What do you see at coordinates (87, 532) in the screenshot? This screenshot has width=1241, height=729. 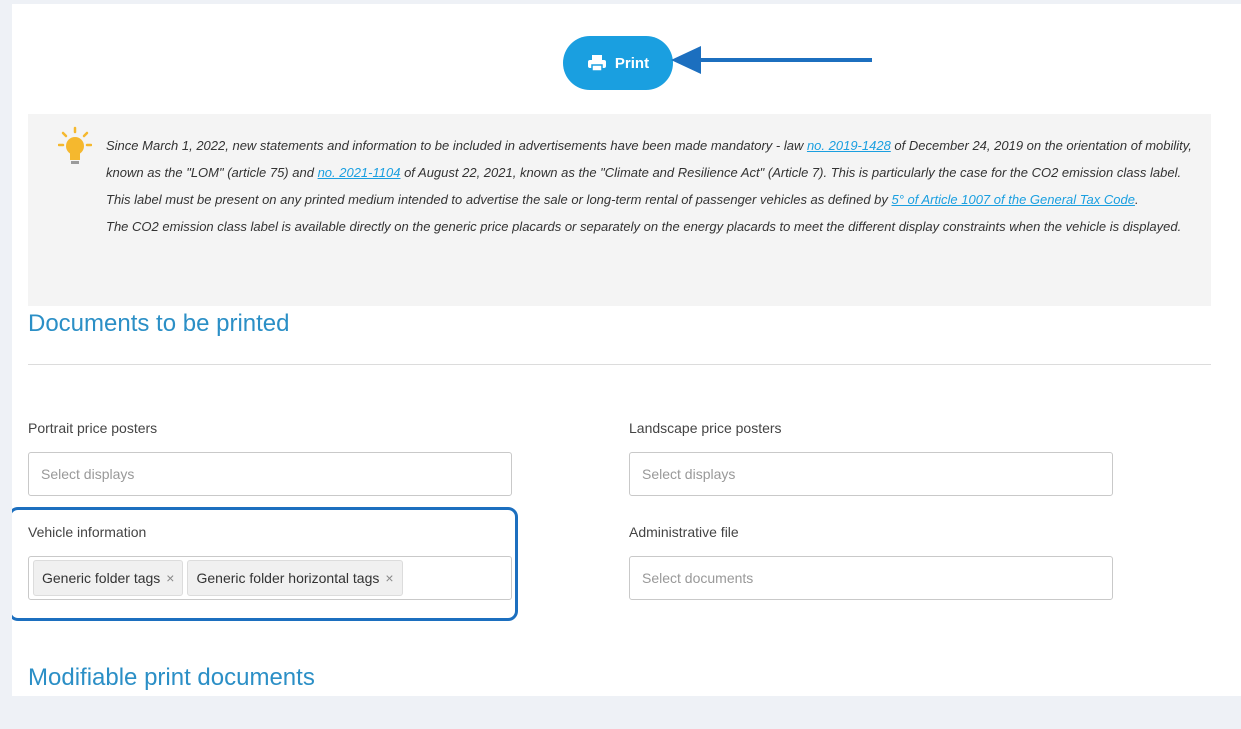 I see `vehicle-info-label: Vehicle information` at bounding box center [87, 532].